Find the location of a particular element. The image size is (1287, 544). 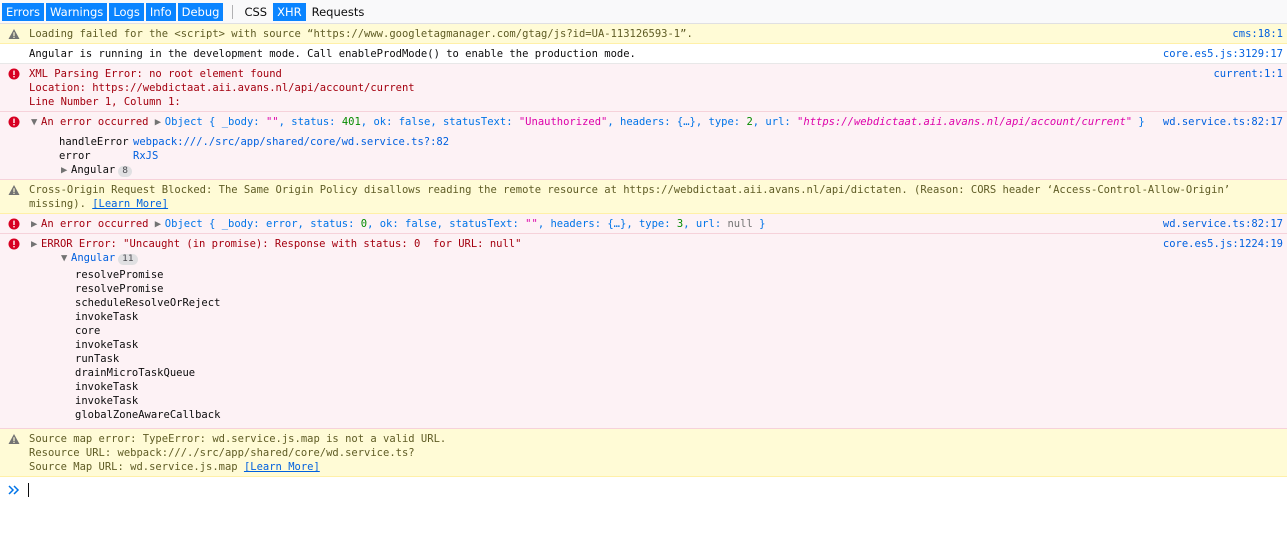

message-source-link: current:1:1 is located at coordinates (1248, 74).